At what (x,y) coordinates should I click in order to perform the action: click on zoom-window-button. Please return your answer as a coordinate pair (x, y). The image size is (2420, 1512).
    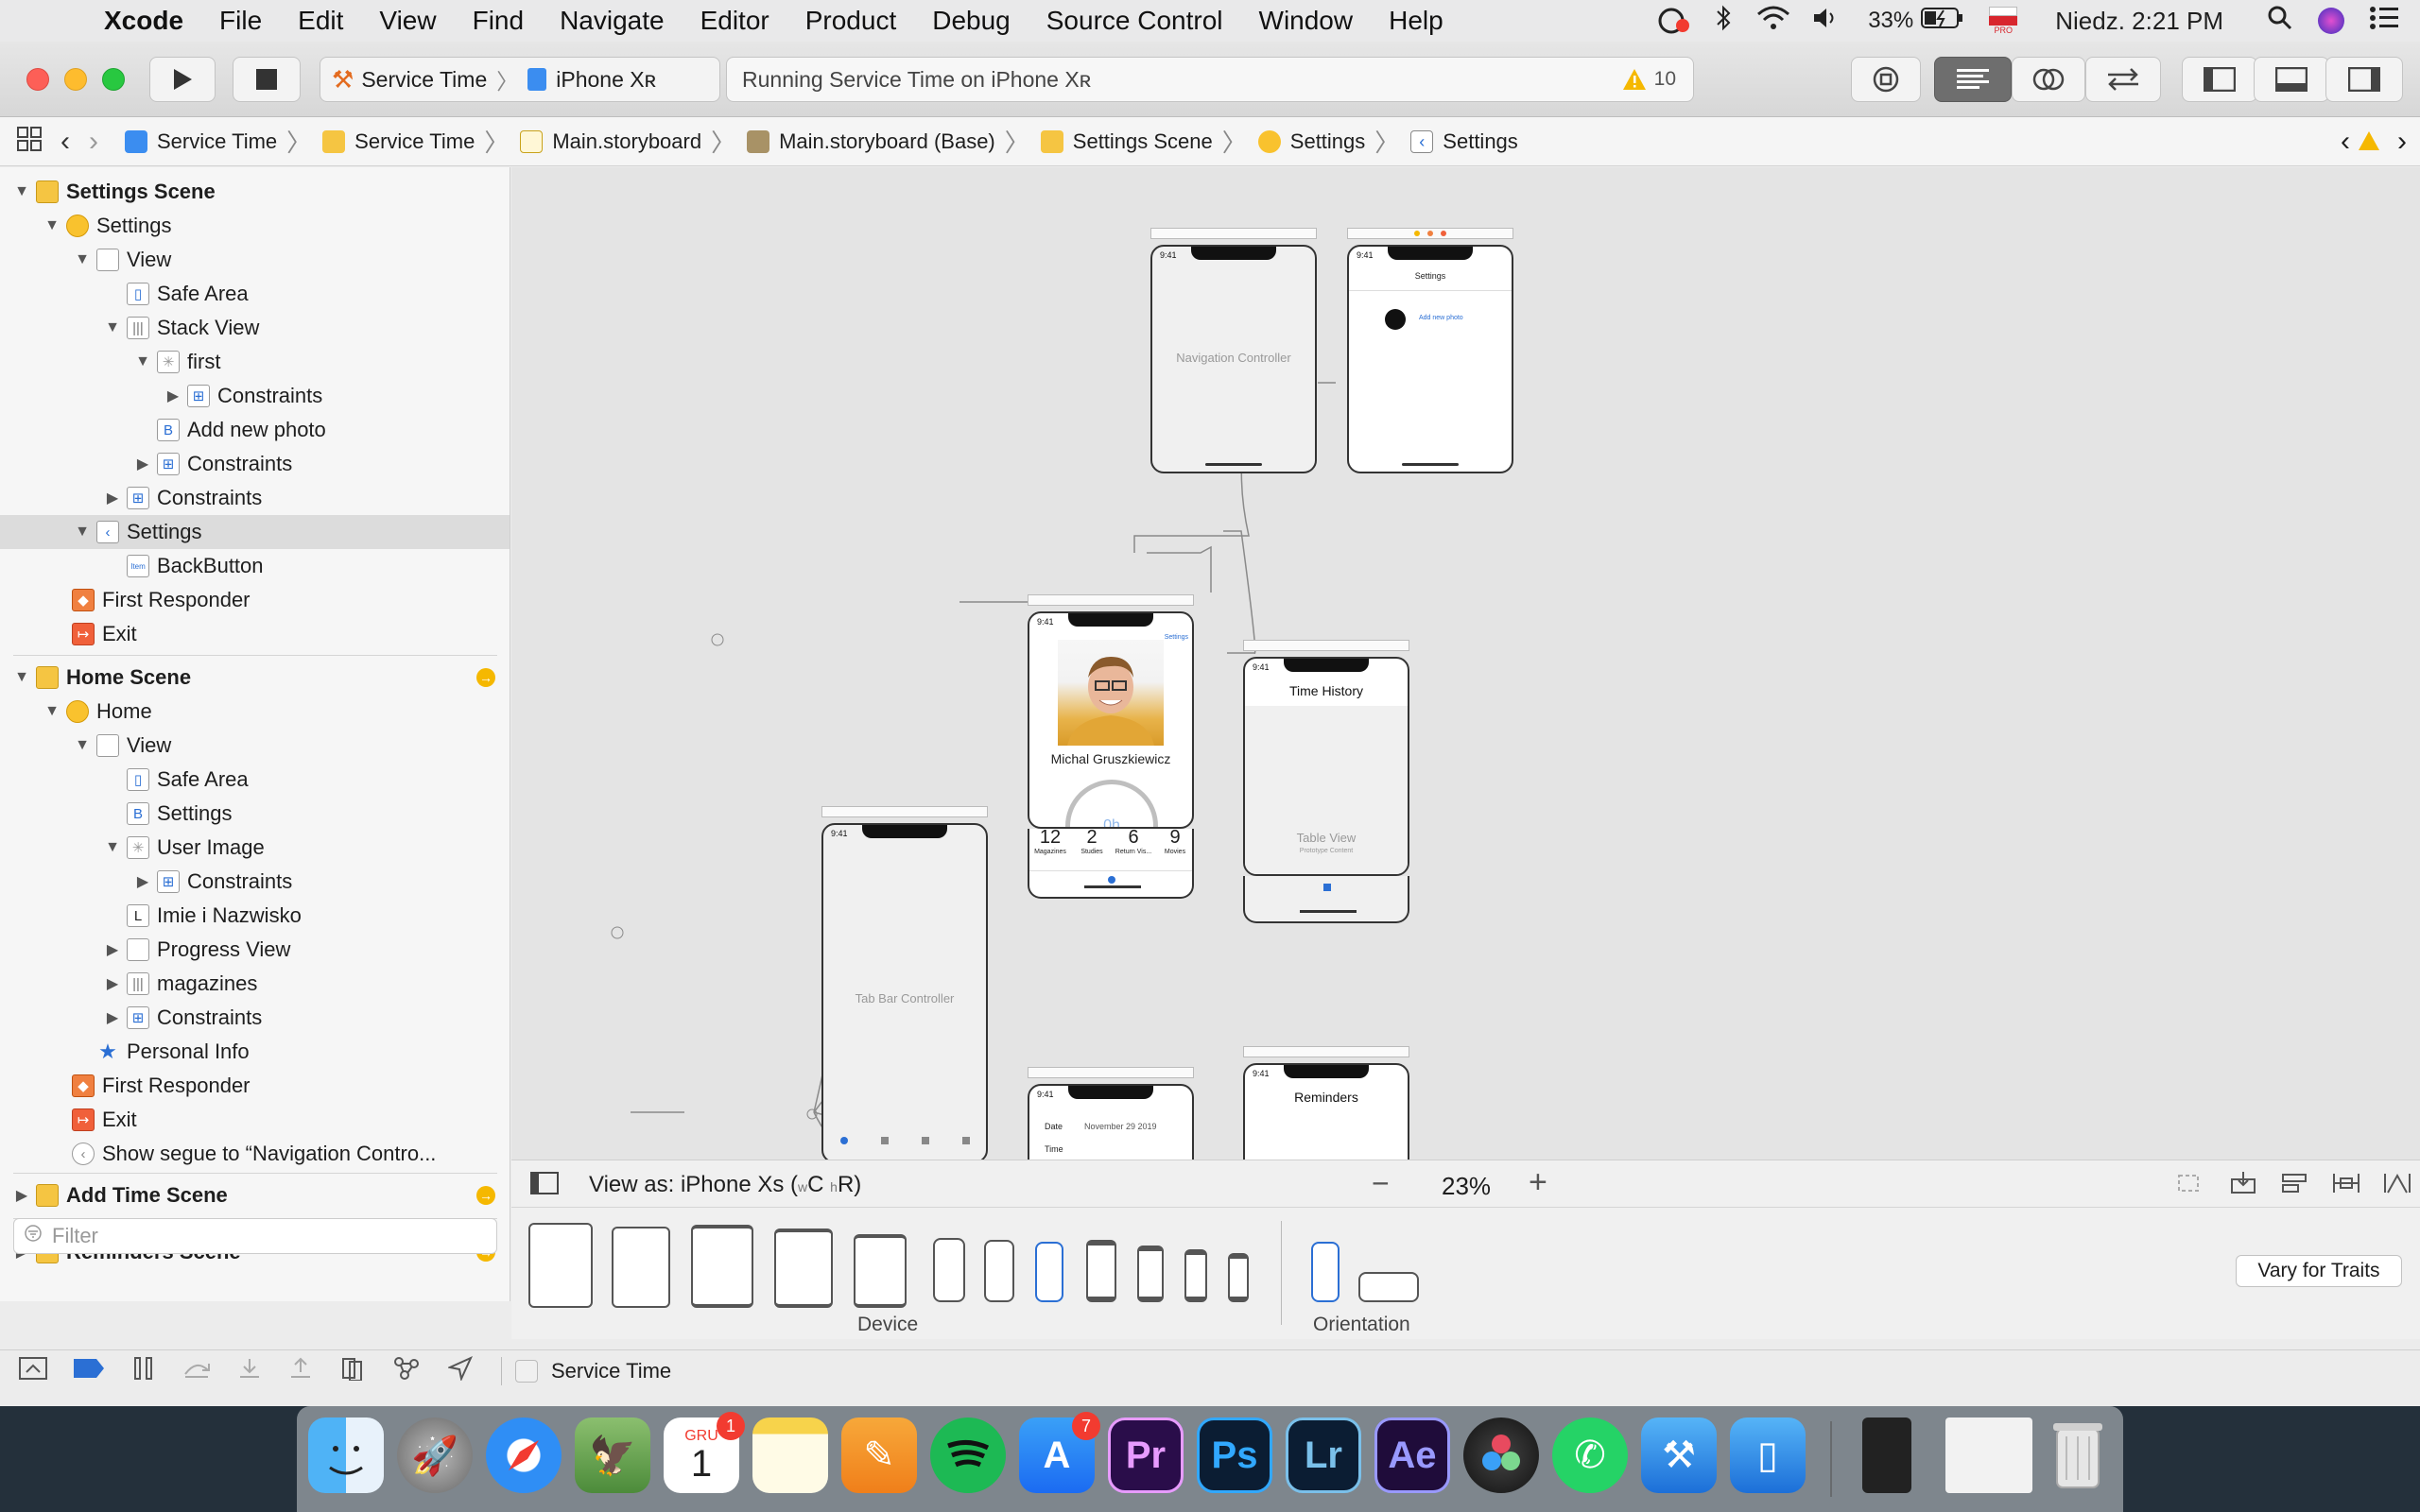
    Looking at the image, I should click on (113, 79).